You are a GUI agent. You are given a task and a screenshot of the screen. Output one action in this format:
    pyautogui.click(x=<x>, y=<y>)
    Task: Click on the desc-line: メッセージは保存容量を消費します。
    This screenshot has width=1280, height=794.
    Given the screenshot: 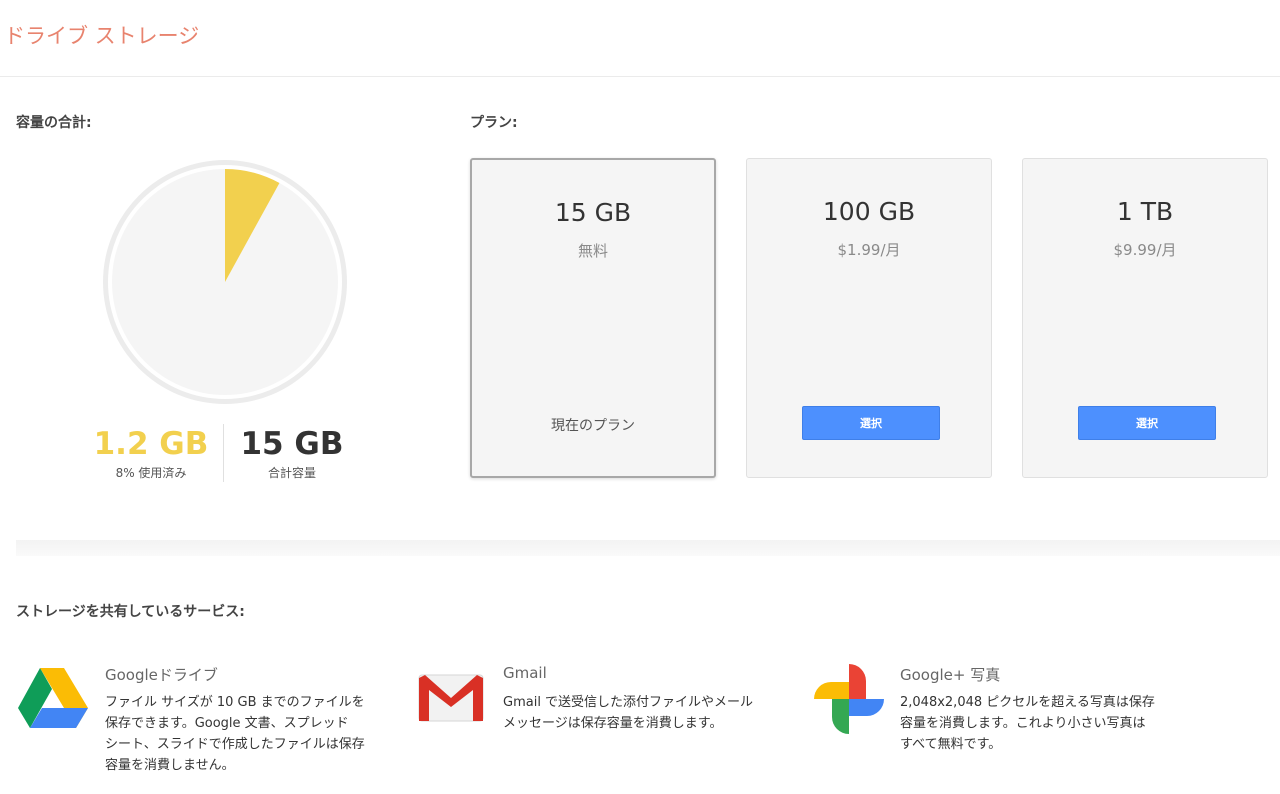 What is the action you would take?
    pyautogui.click(x=613, y=723)
    